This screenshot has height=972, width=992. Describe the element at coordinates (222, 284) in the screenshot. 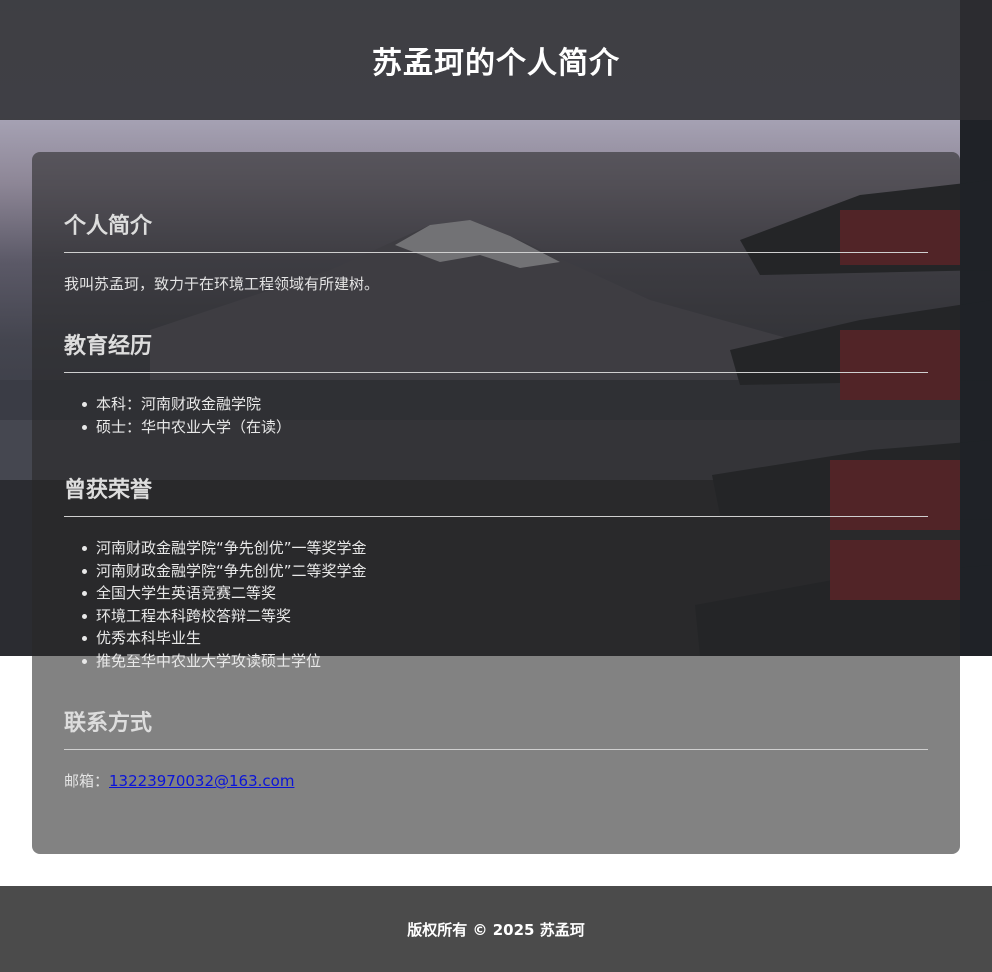

I see `intro-text: 我叫苏孟珂，致力于在环境工程领域有所建树。` at that location.